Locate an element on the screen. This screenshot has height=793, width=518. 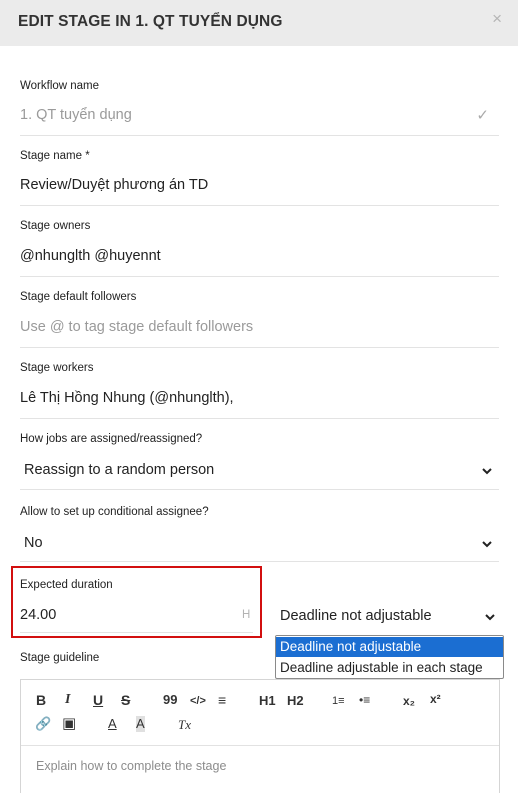
assignment-label: How jobs are assigned/reassigned? is located at coordinates (111, 439).